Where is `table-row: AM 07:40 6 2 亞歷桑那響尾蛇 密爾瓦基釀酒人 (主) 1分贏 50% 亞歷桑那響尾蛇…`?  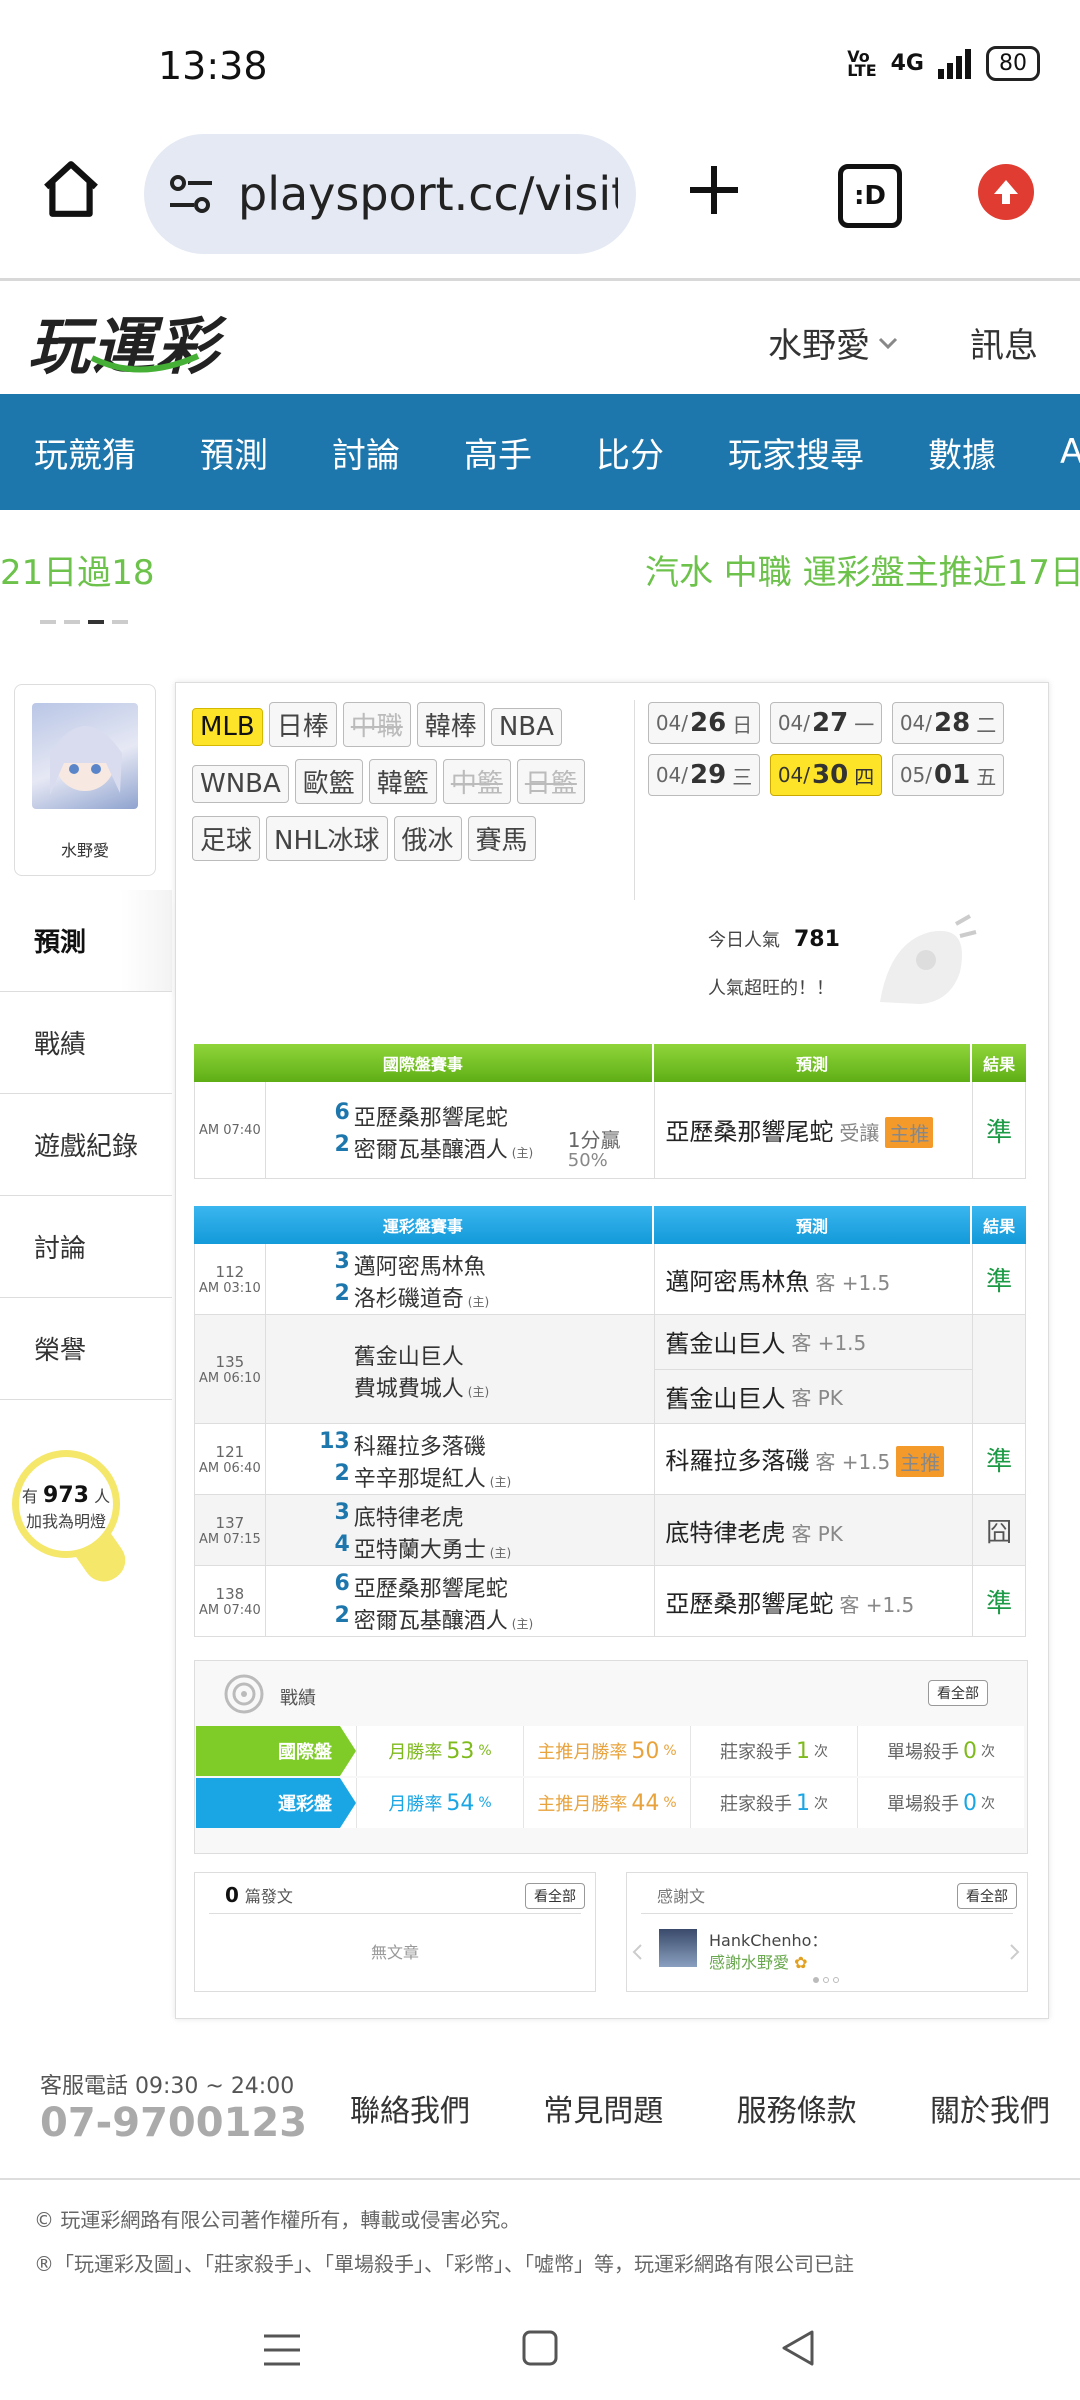
table-row: AM 07:40 6 2 亞歷桑那響尾蛇 密爾瓦基釀酒人 (主) 1分贏 50% 亞歷桑那響尾蛇… is located at coordinates (610, 1130).